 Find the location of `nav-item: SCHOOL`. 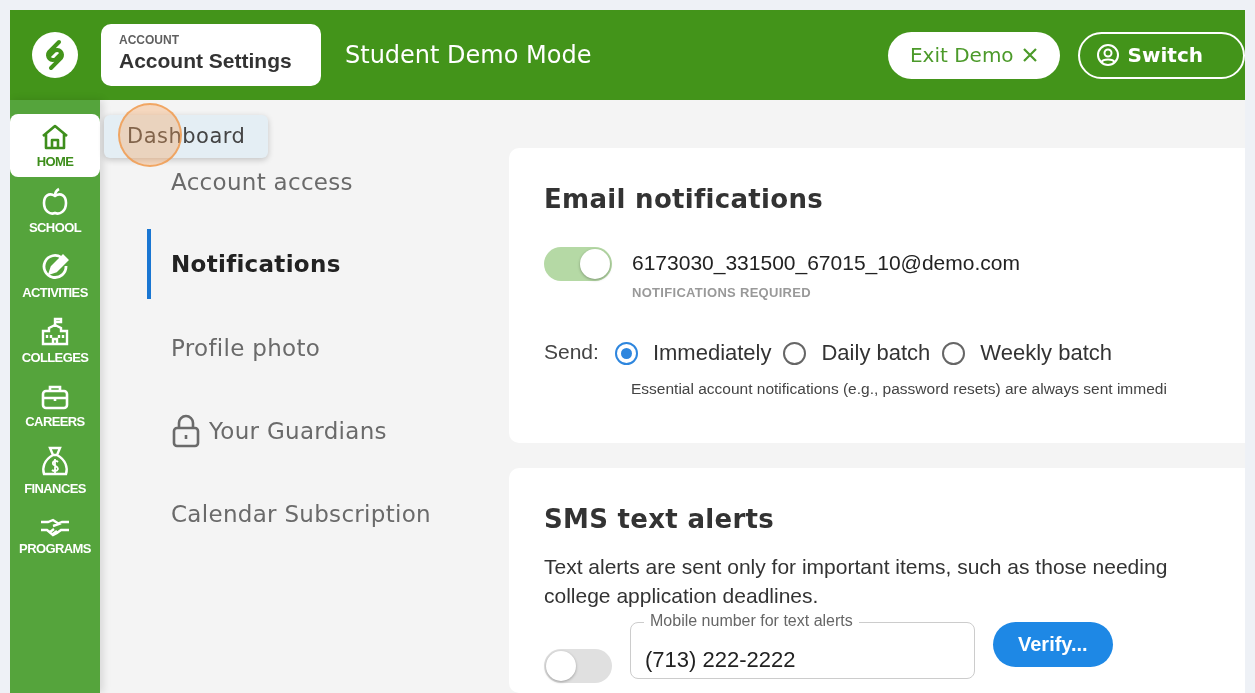

nav-item: SCHOOL is located at coordinates (55, 210).